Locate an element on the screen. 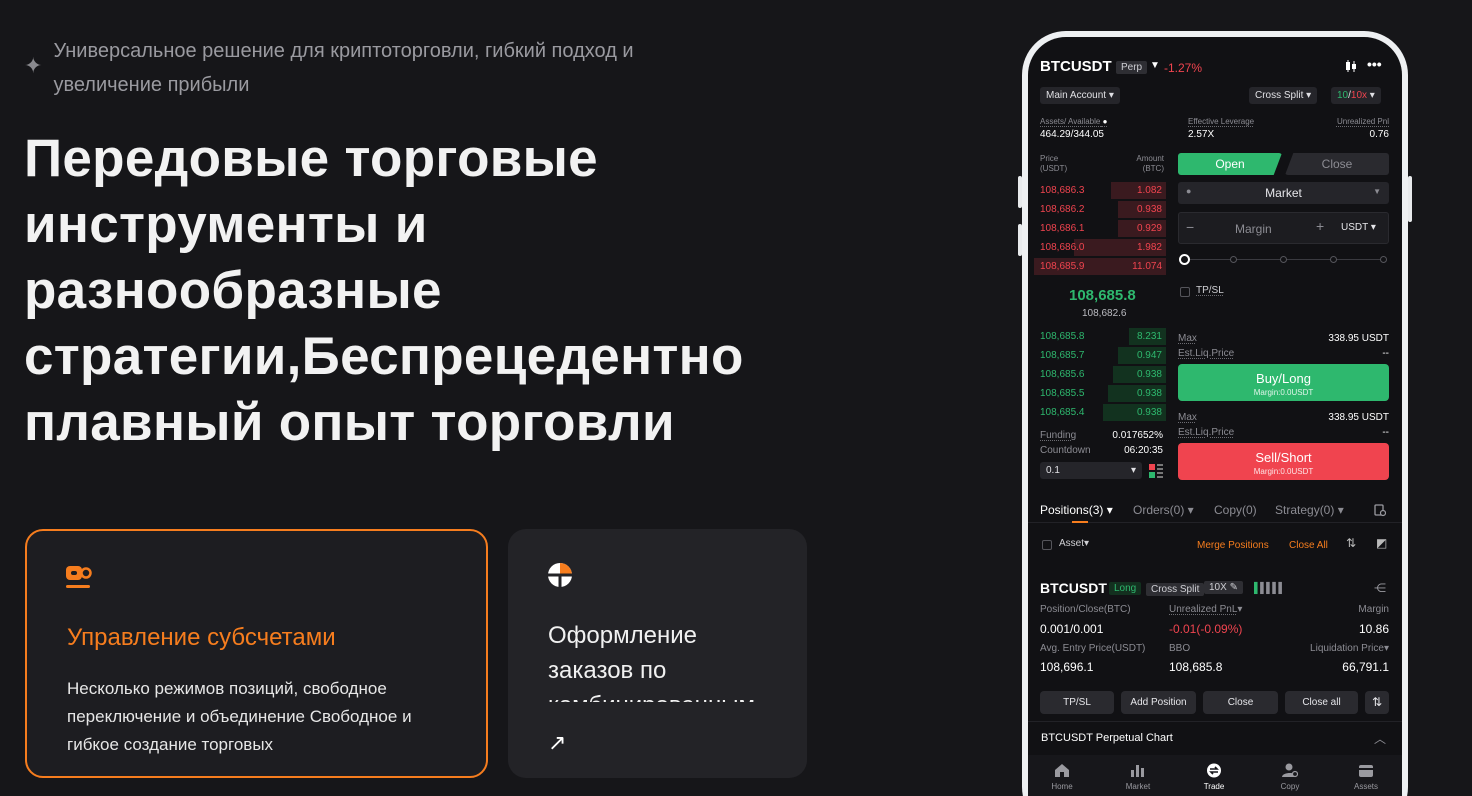 This screenshot has width=1472, height=796. asset-filter: Asset▾ is located at coordinates (1074, 543).